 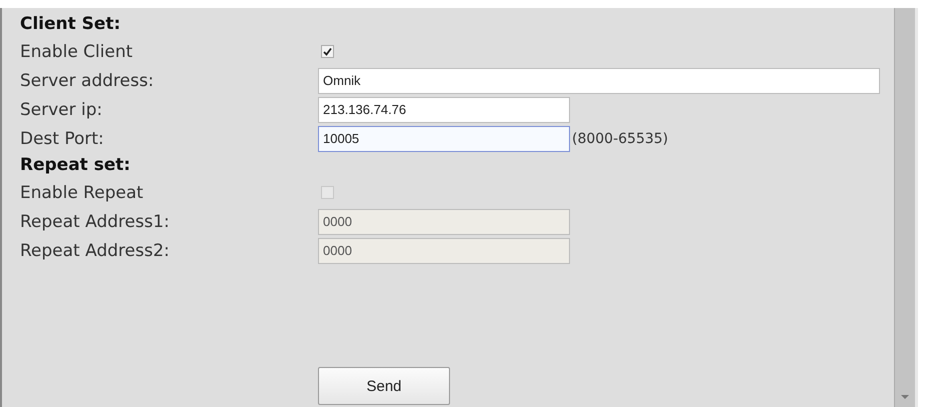 I want to click on section-heading: Repeat set:, so click(x=76, y=165).